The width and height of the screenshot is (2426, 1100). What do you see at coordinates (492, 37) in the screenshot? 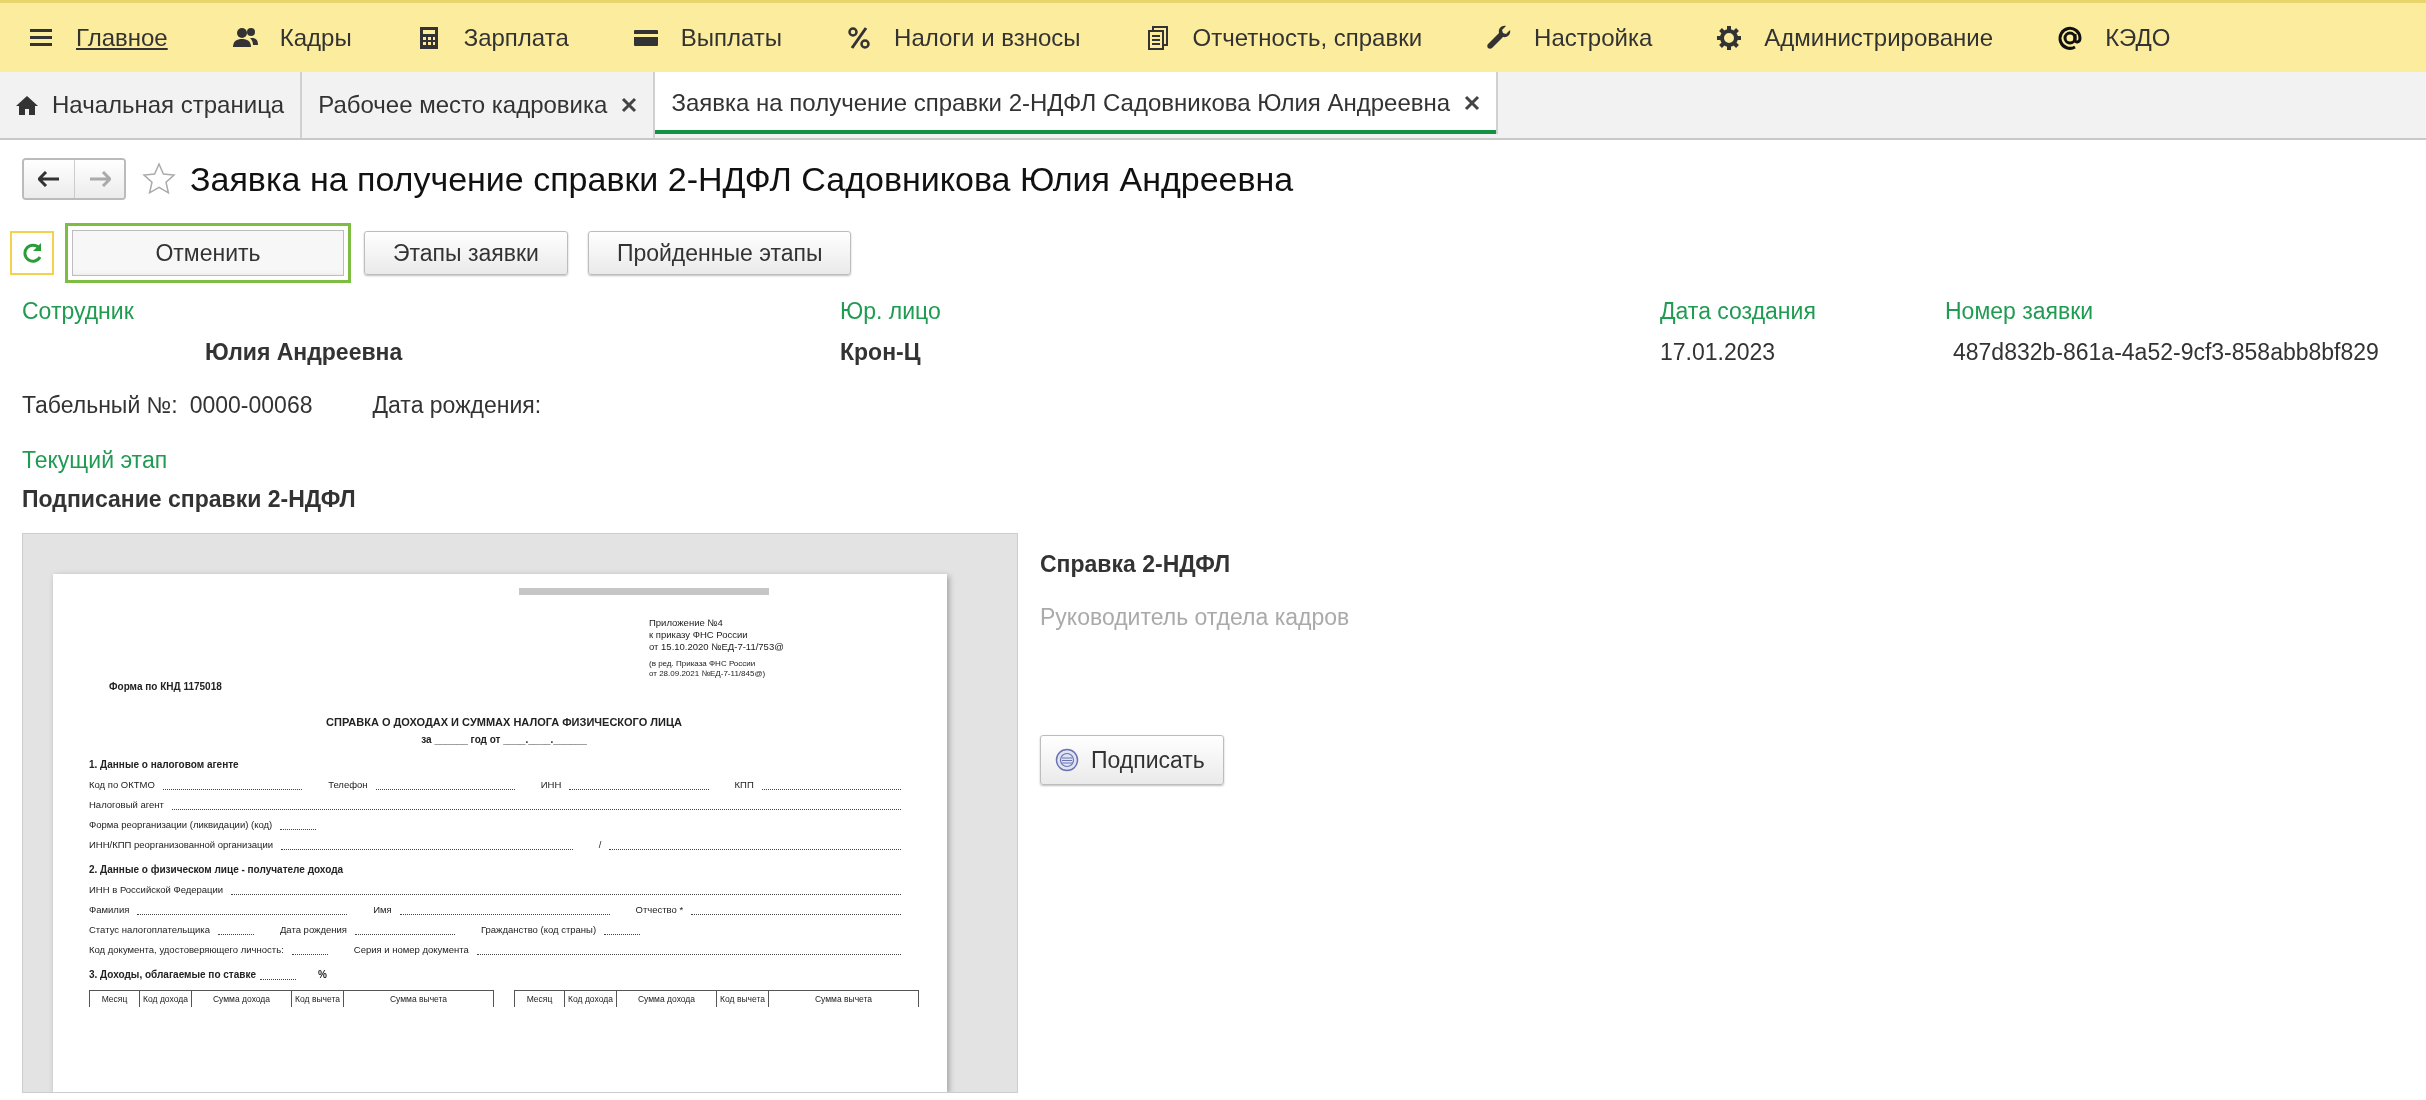
I see `section-menu-item: Зарплата` at bounding box center [492, 37].